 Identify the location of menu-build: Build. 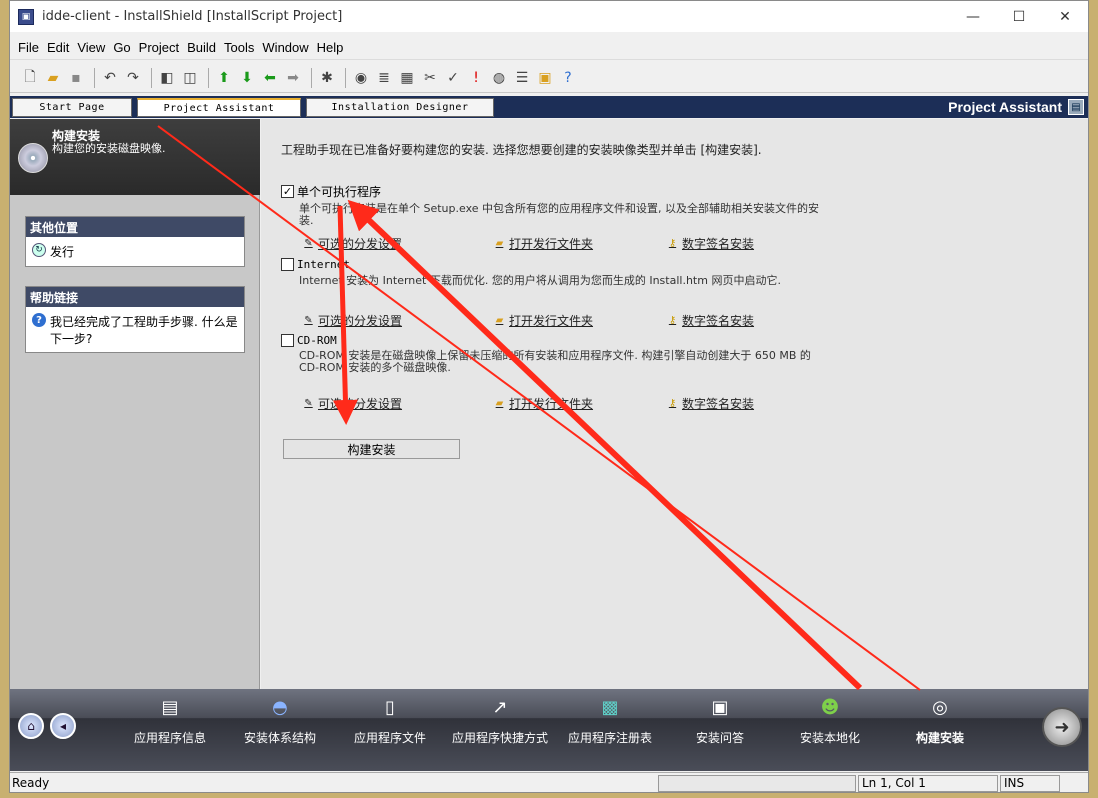
(201, 47).